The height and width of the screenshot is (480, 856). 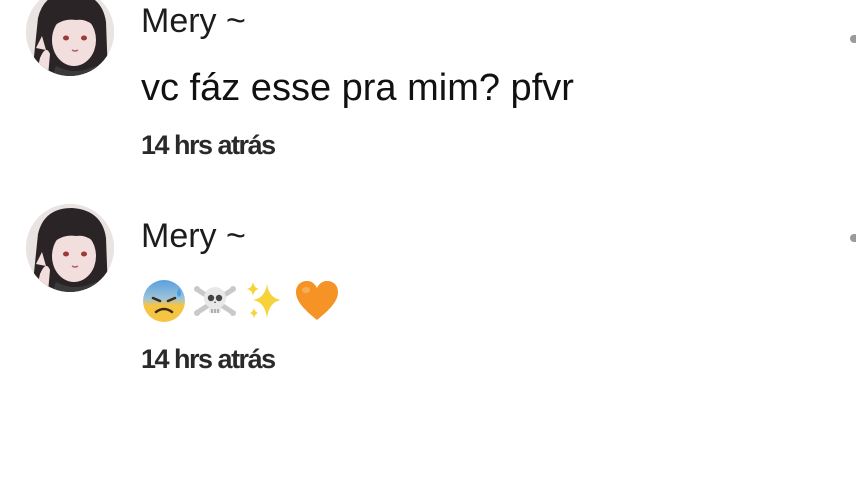 I want to click on skull-and-crossbones-icon, so click(x=215, y=301).